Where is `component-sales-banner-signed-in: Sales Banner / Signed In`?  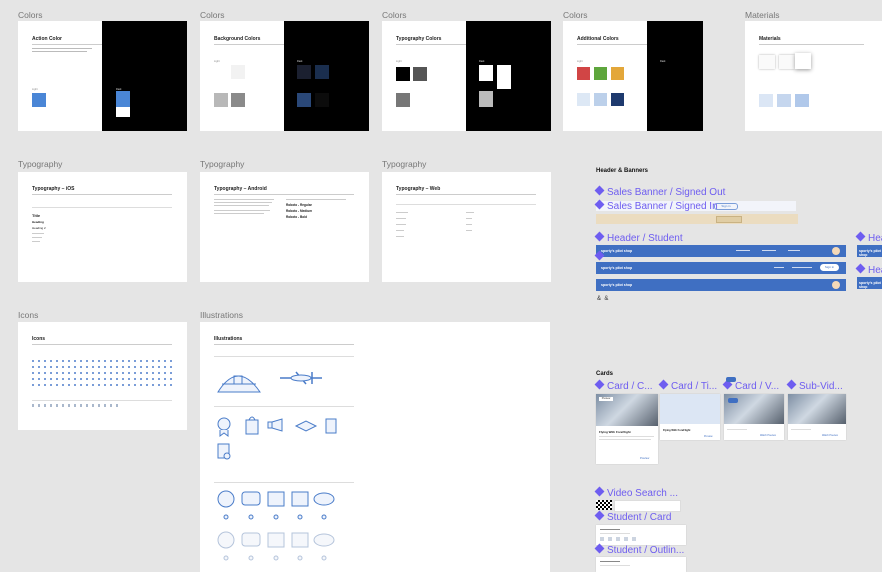
component-sales-banner-signed-in: Sales Banner / Signed In is located at coordinates (656, 205).